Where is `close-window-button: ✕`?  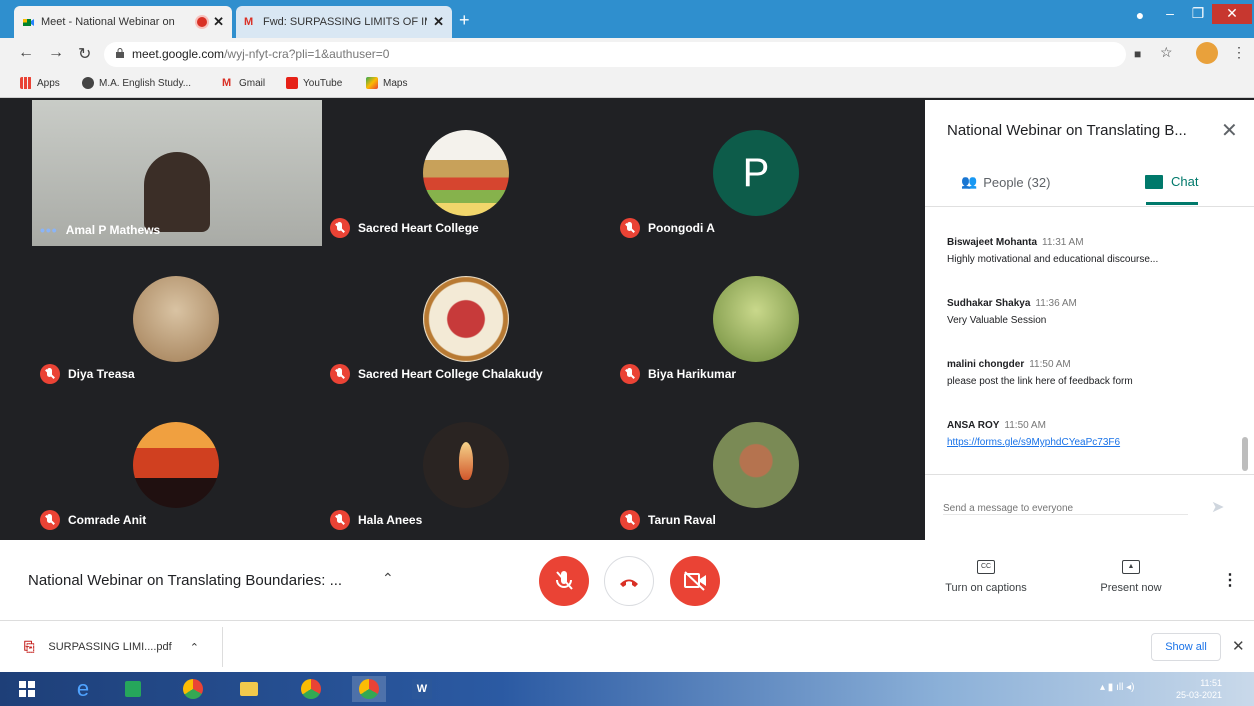
close-window-button: ✕ is located at coordinates (1232, 14).